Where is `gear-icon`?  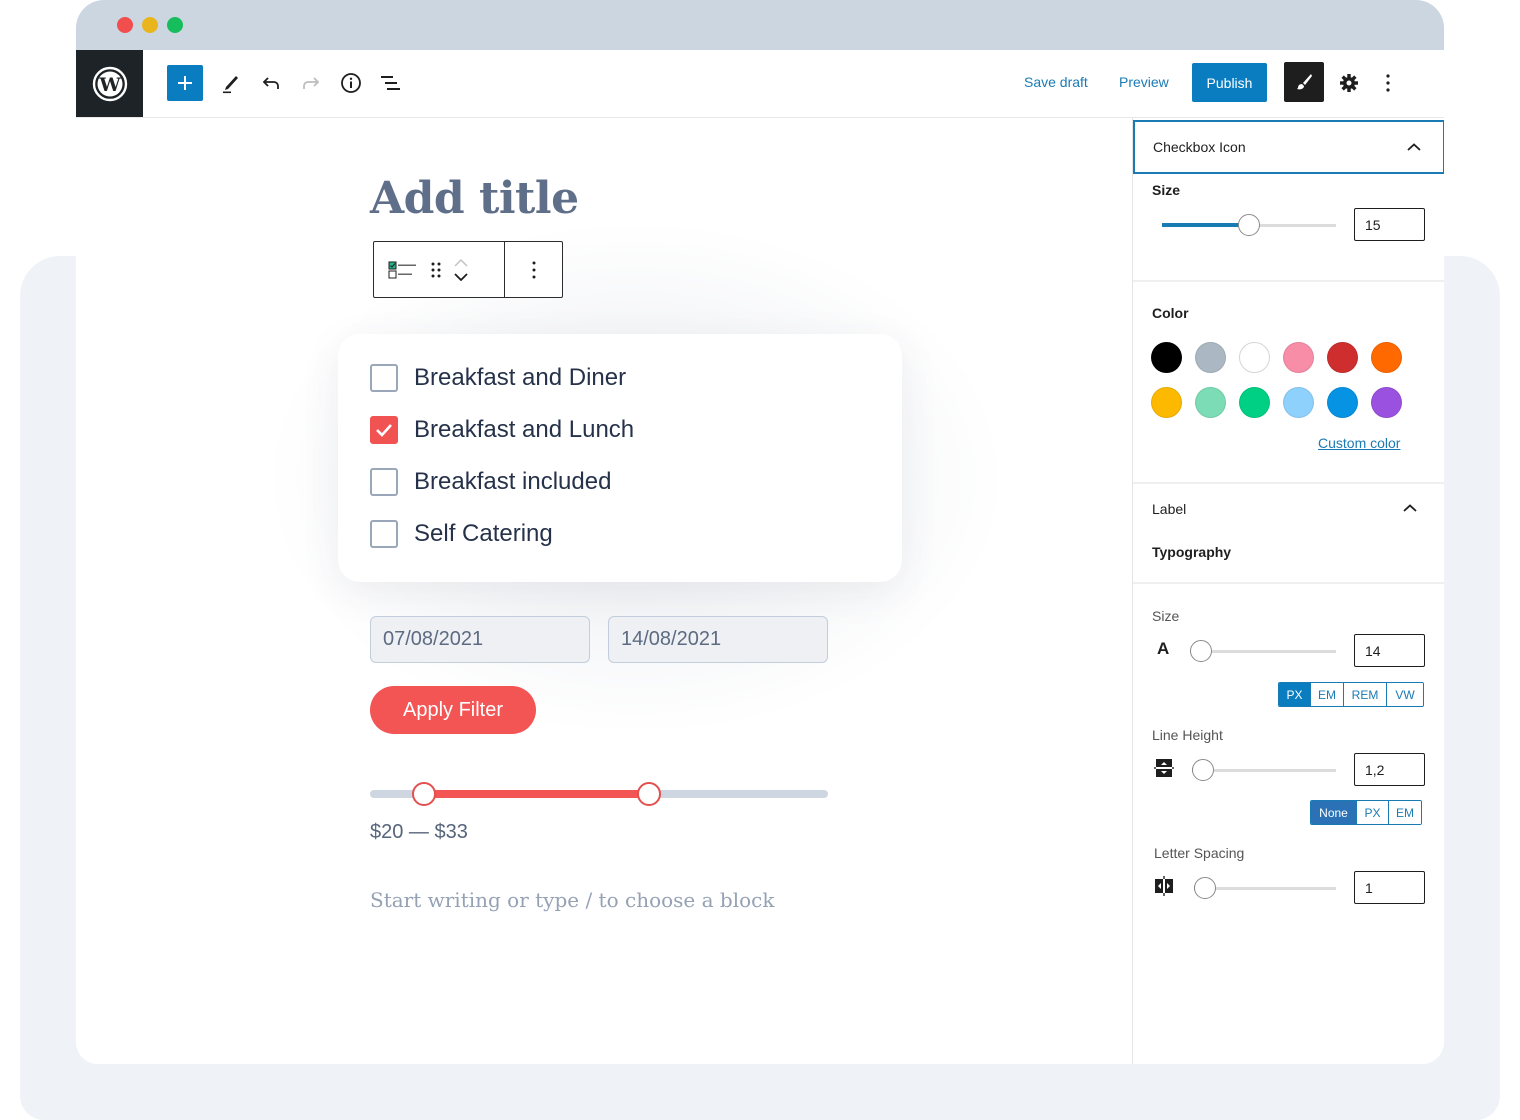
gear-icon is located at coordinates (1349, 83).